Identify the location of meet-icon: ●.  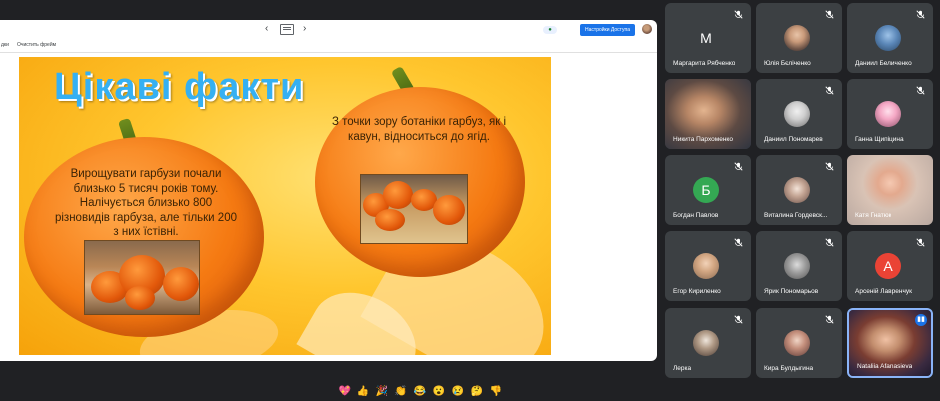
(550, 30).